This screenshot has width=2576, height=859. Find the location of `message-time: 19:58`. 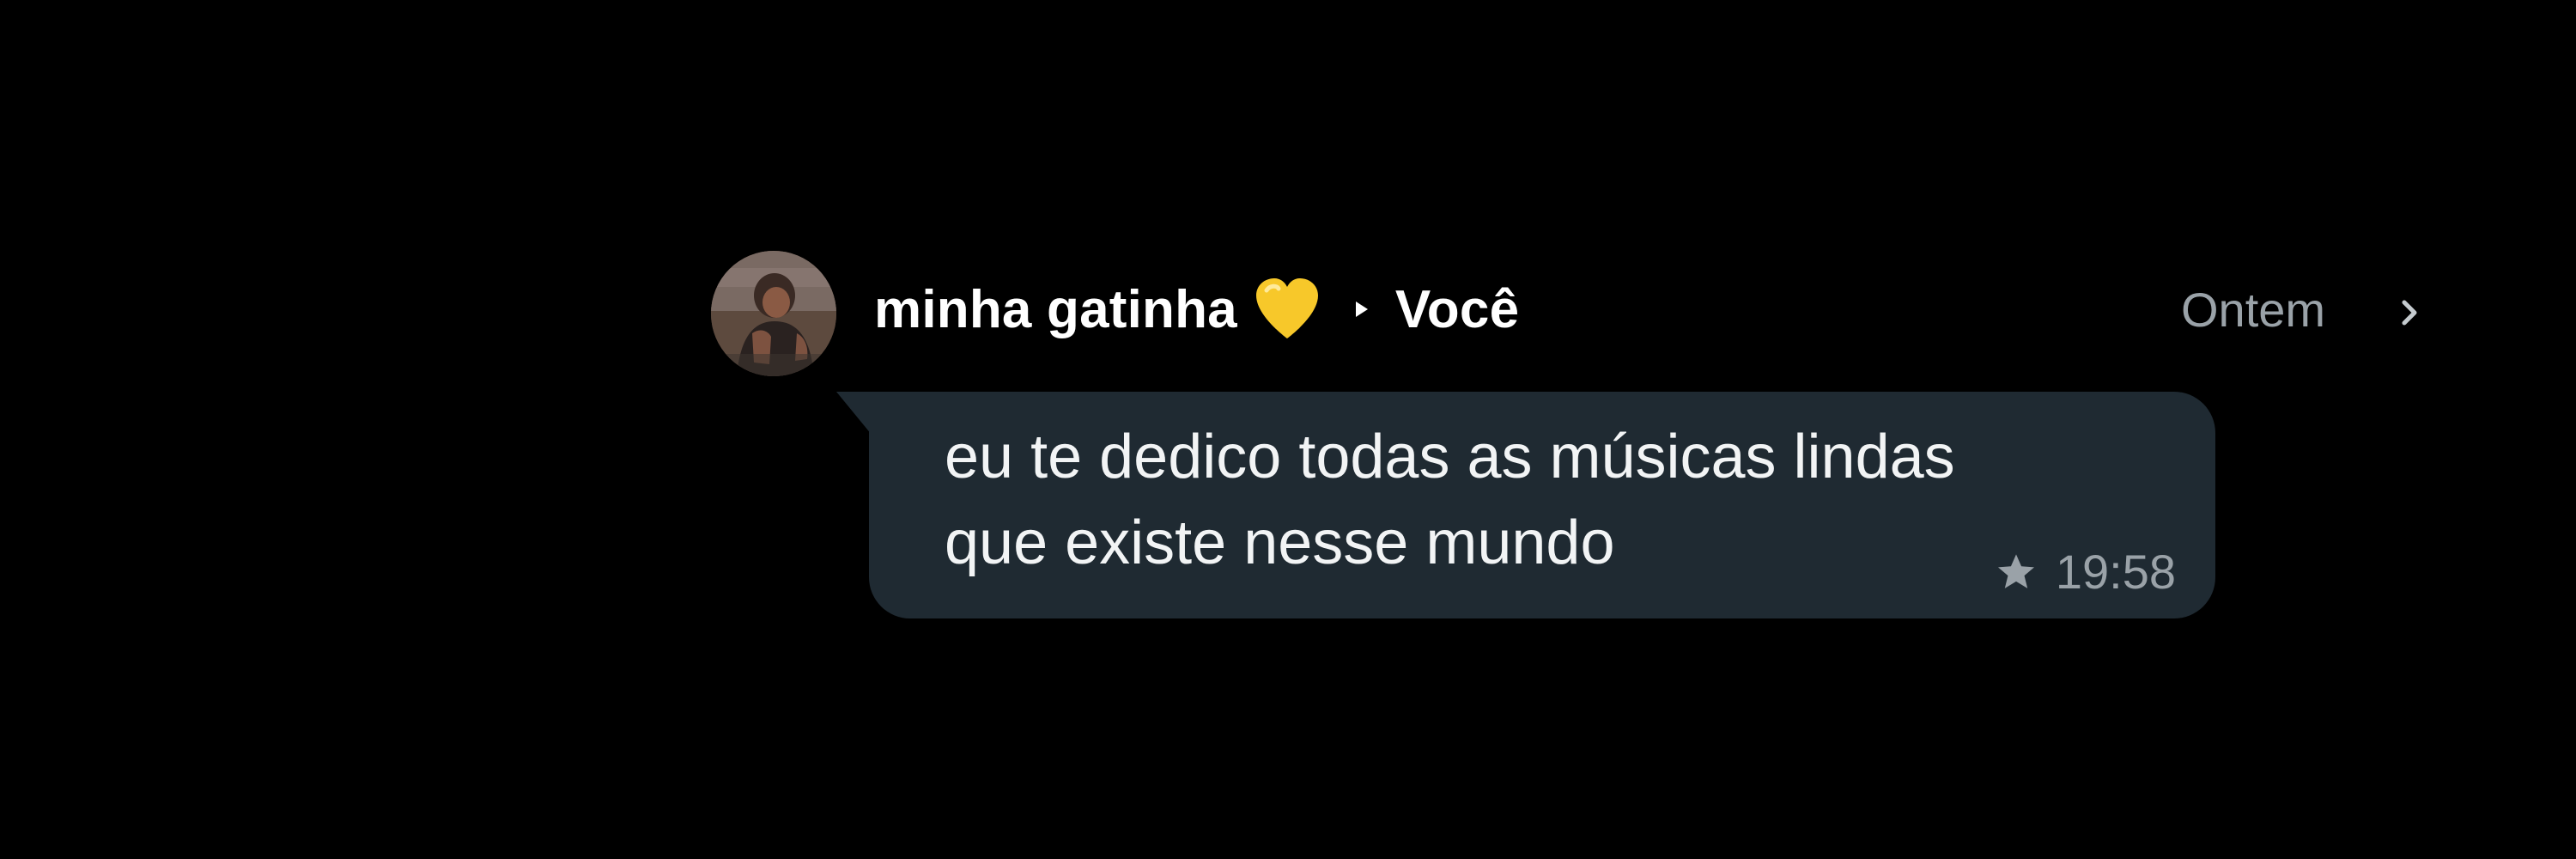

message-time: 19:58 is located at coordinates (2115, 572).